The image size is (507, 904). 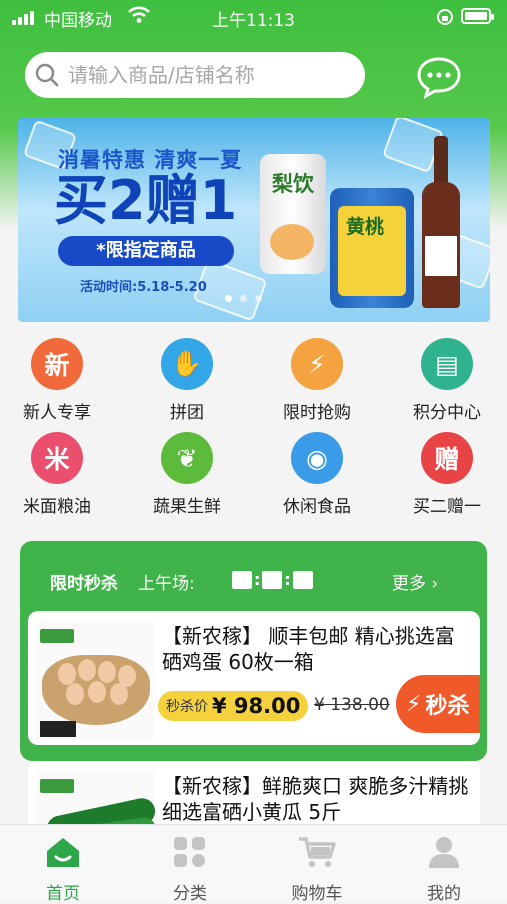 I want to click on profile-icon, so click(x=444, y=852).